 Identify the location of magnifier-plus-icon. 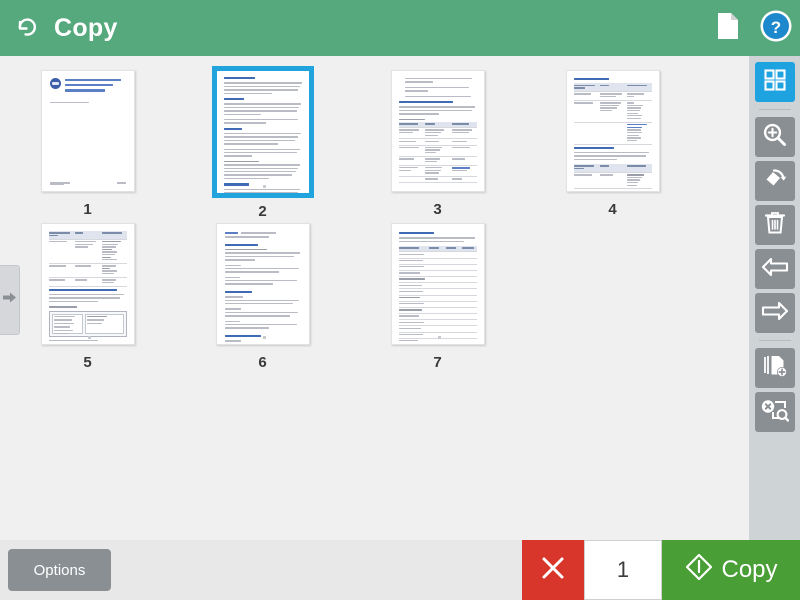
(775, 137).